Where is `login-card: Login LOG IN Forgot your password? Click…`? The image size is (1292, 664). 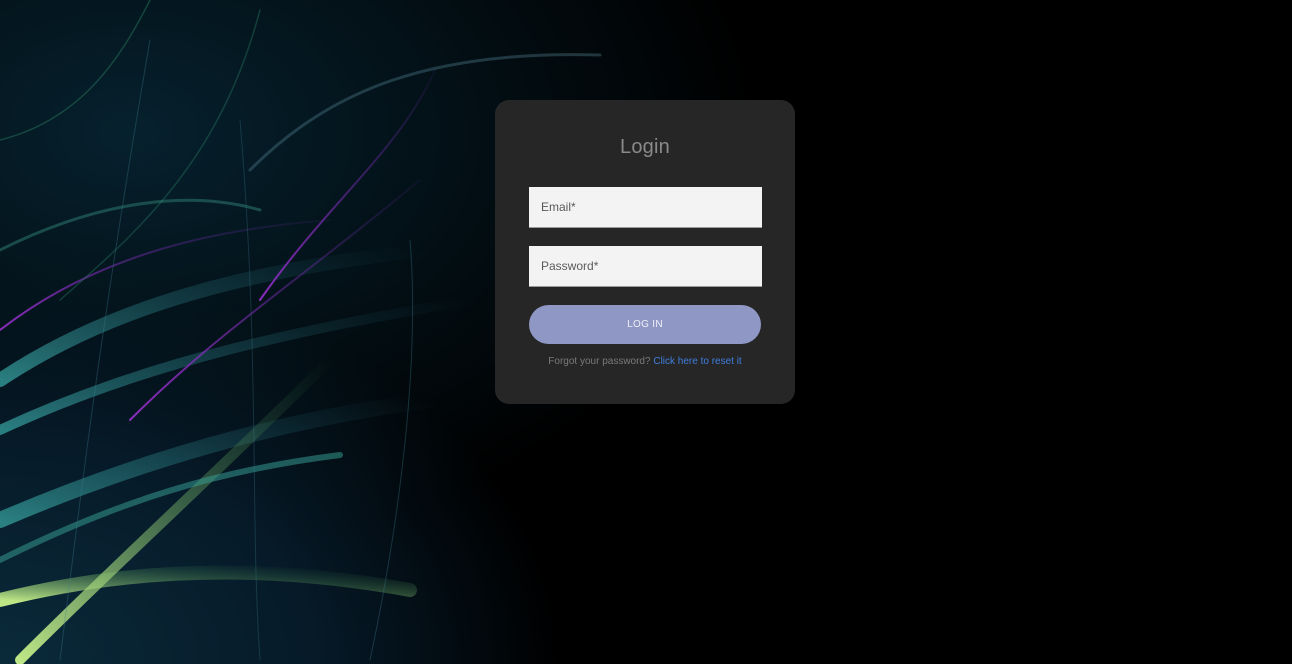
login-card: Login LOG IN Forgot your password? Click… is located at coordinates (645, 252).